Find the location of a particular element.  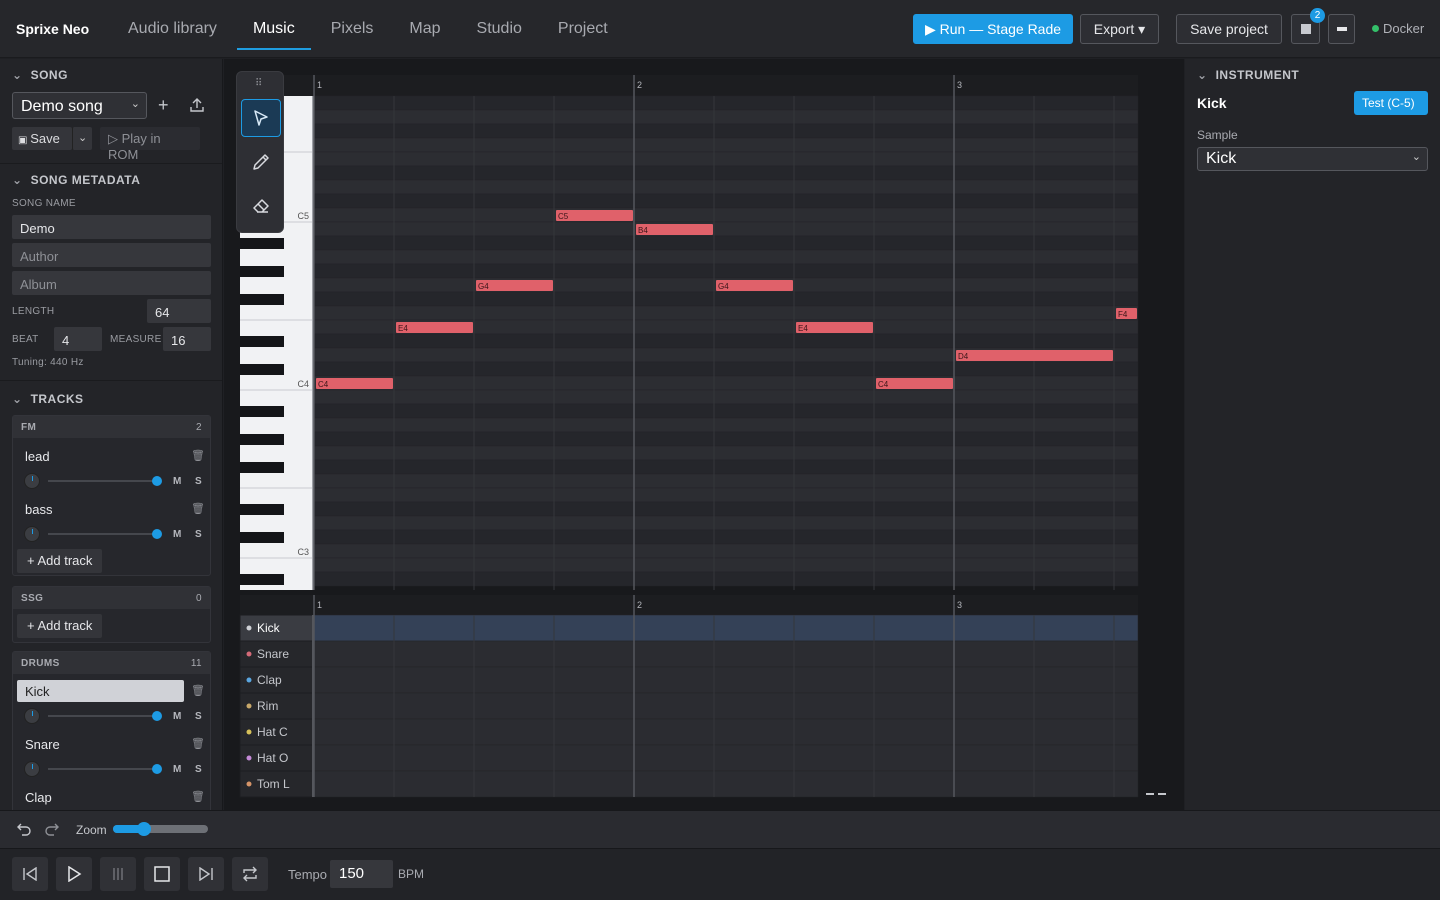

stop-button is located at coordinates (162, 874).